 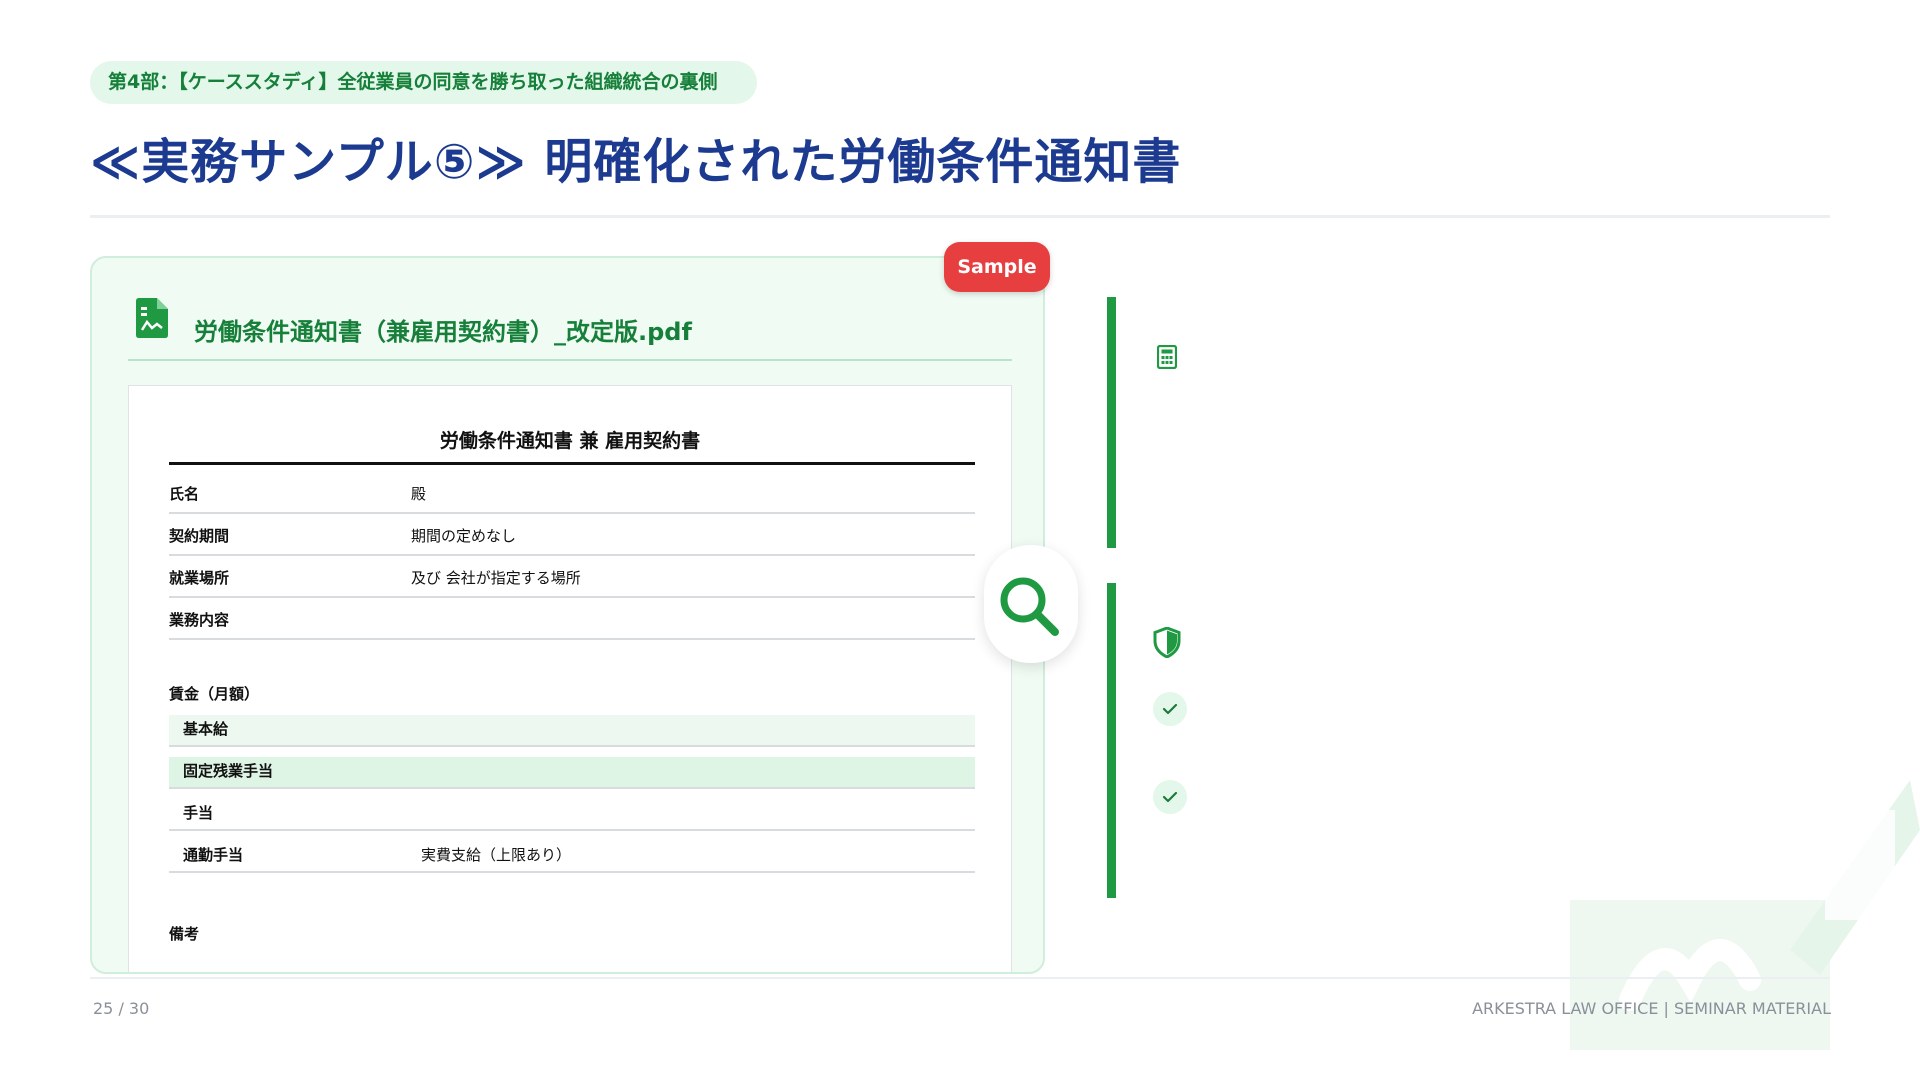 What do you see at coordinates (199, 620) in the screenshot?
I see `row-label: 業務内容` at bounding box center [199, 620].